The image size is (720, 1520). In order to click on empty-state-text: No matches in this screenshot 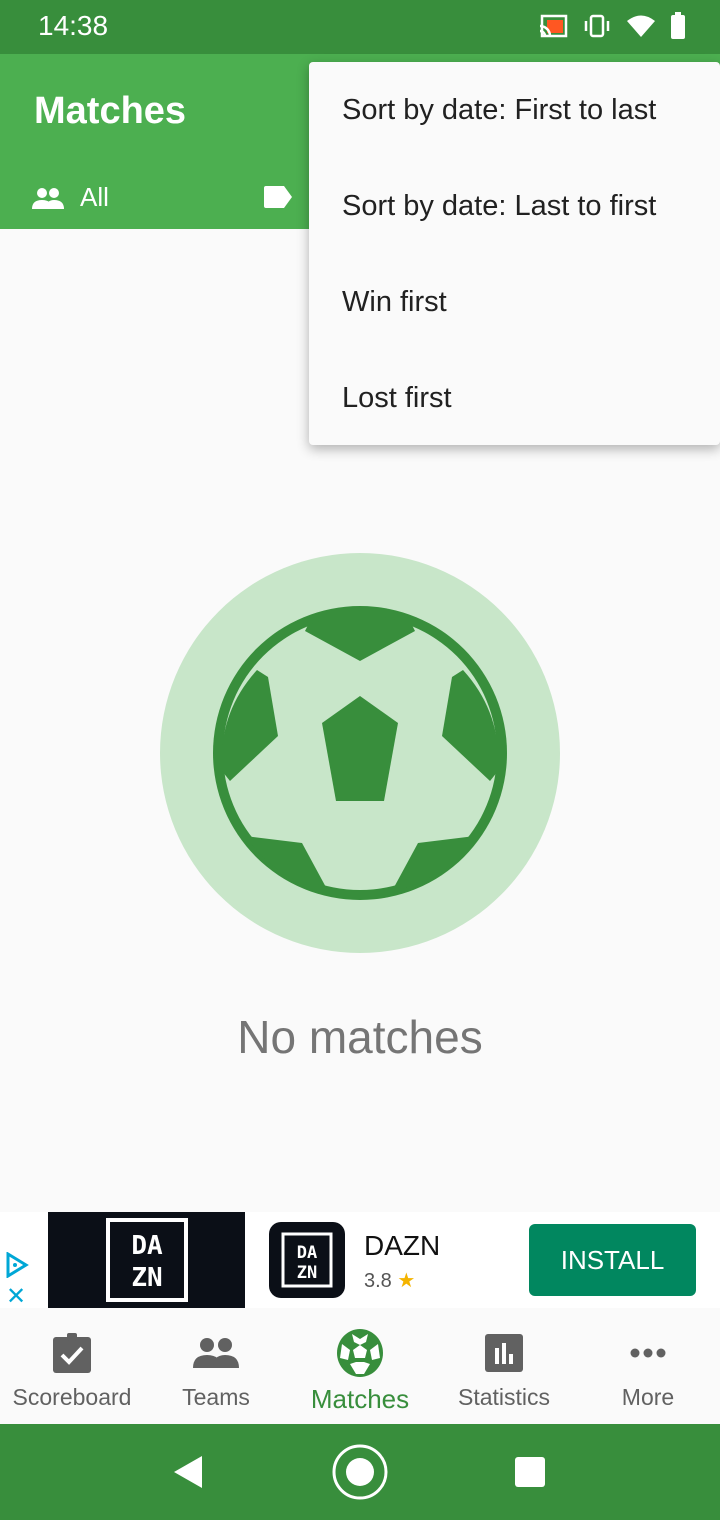, I will do `click(360, 1037)`.